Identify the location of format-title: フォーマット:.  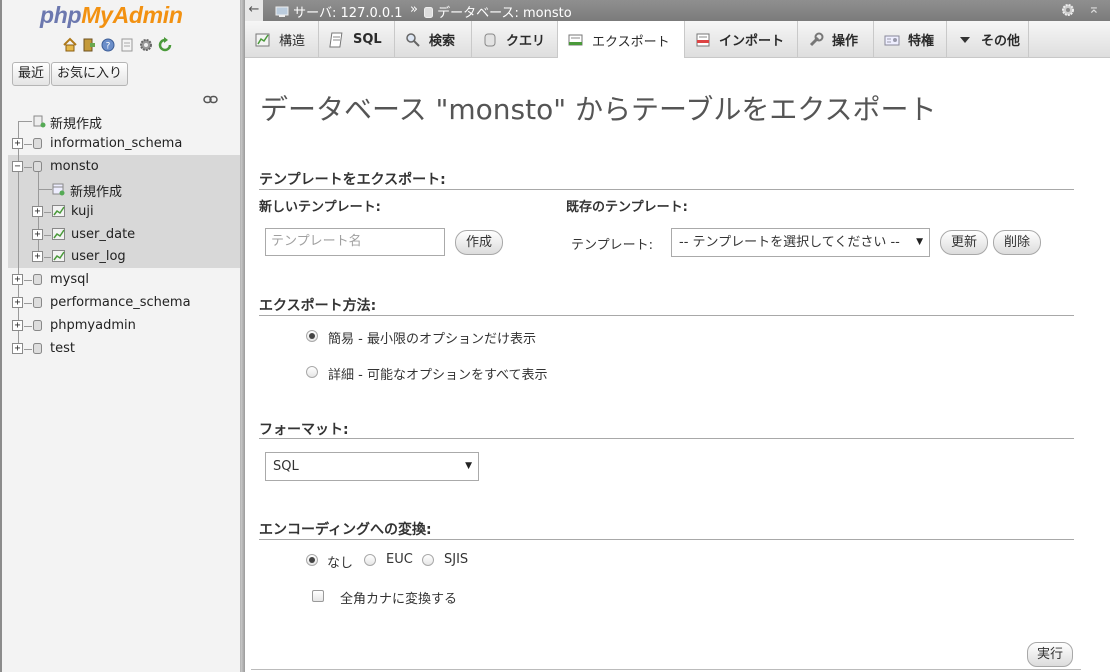
(304, 430).